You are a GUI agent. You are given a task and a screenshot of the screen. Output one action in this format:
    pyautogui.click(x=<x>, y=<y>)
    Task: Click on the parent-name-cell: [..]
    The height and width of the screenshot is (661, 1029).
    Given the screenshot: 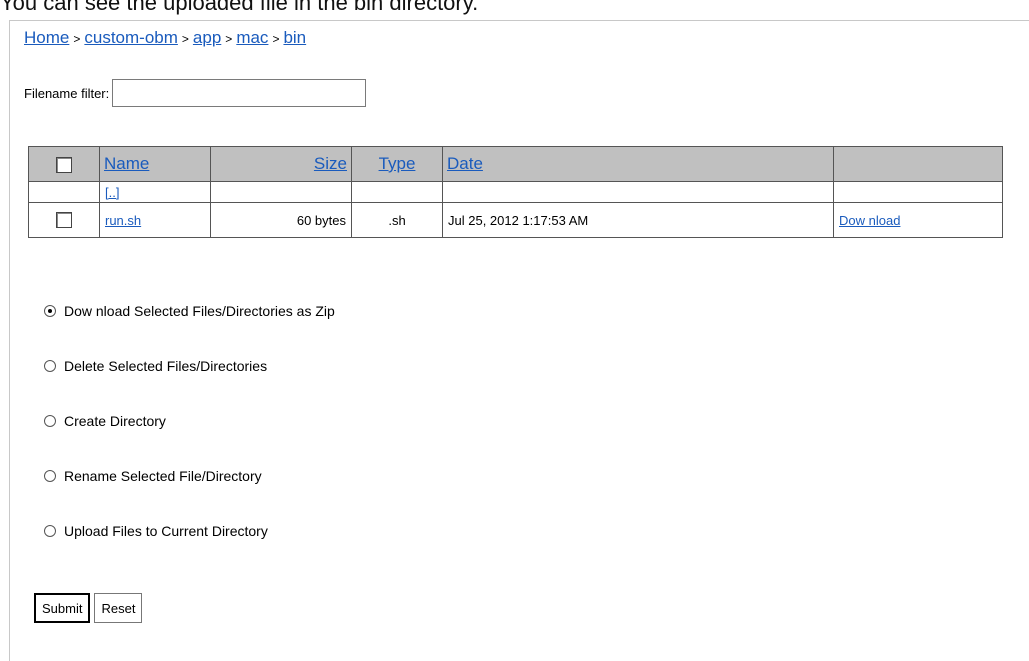 What is the action you would take?
    pyautogui.click(x=155, y=192)
    